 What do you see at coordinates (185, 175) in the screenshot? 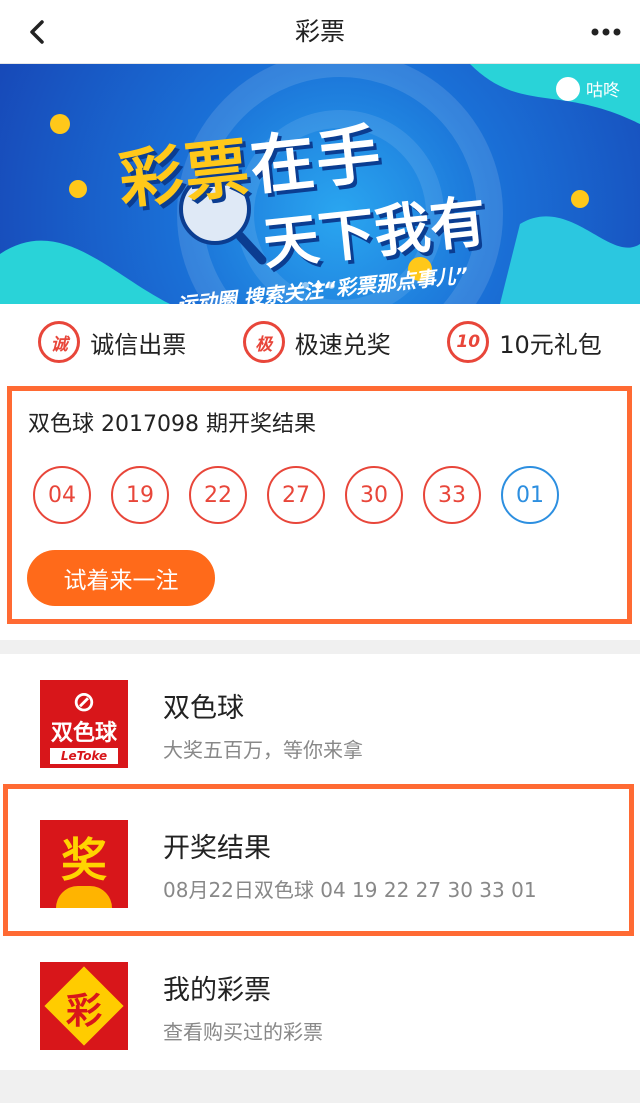
I see `banner-headline-highlight: 彩票` at bounding box center [185, 175].